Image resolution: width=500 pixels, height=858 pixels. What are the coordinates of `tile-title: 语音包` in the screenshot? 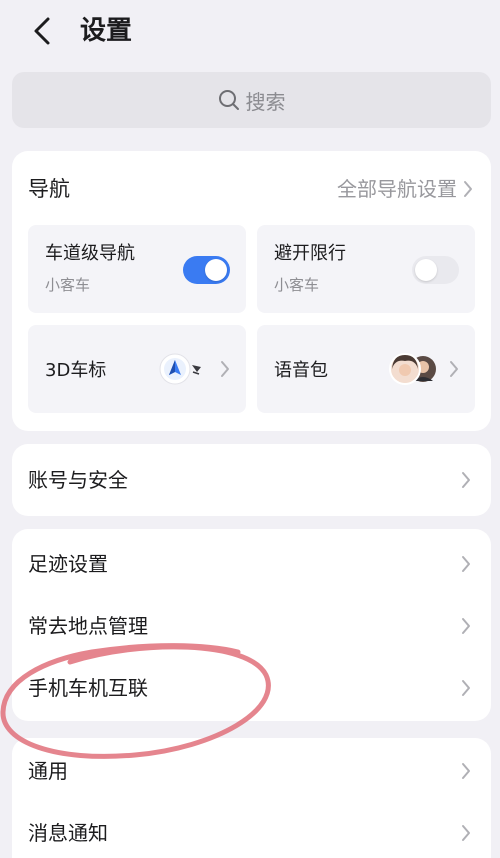 It's located at (301, 370).